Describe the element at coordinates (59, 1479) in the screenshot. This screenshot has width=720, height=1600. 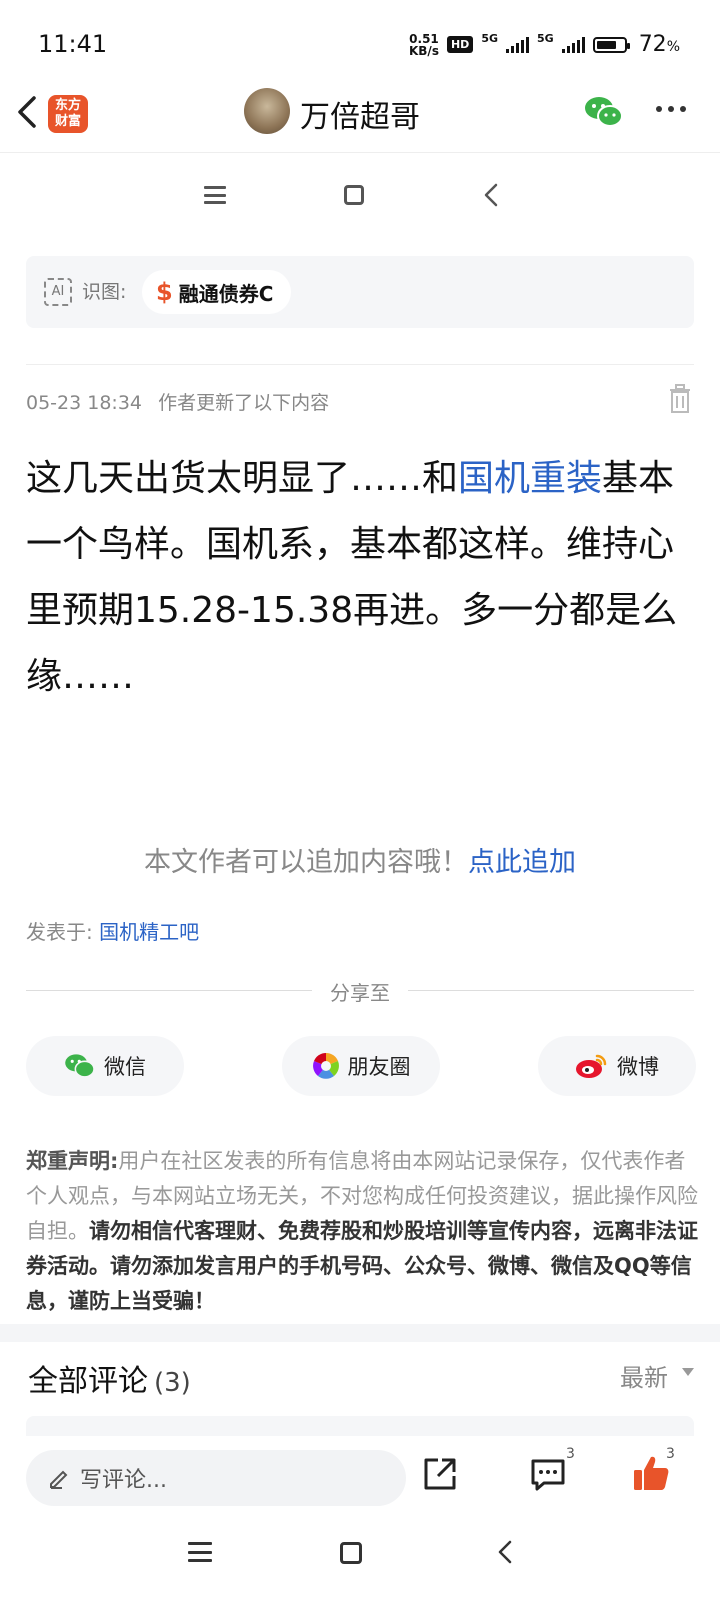
I see `pencil-icon` at that location.